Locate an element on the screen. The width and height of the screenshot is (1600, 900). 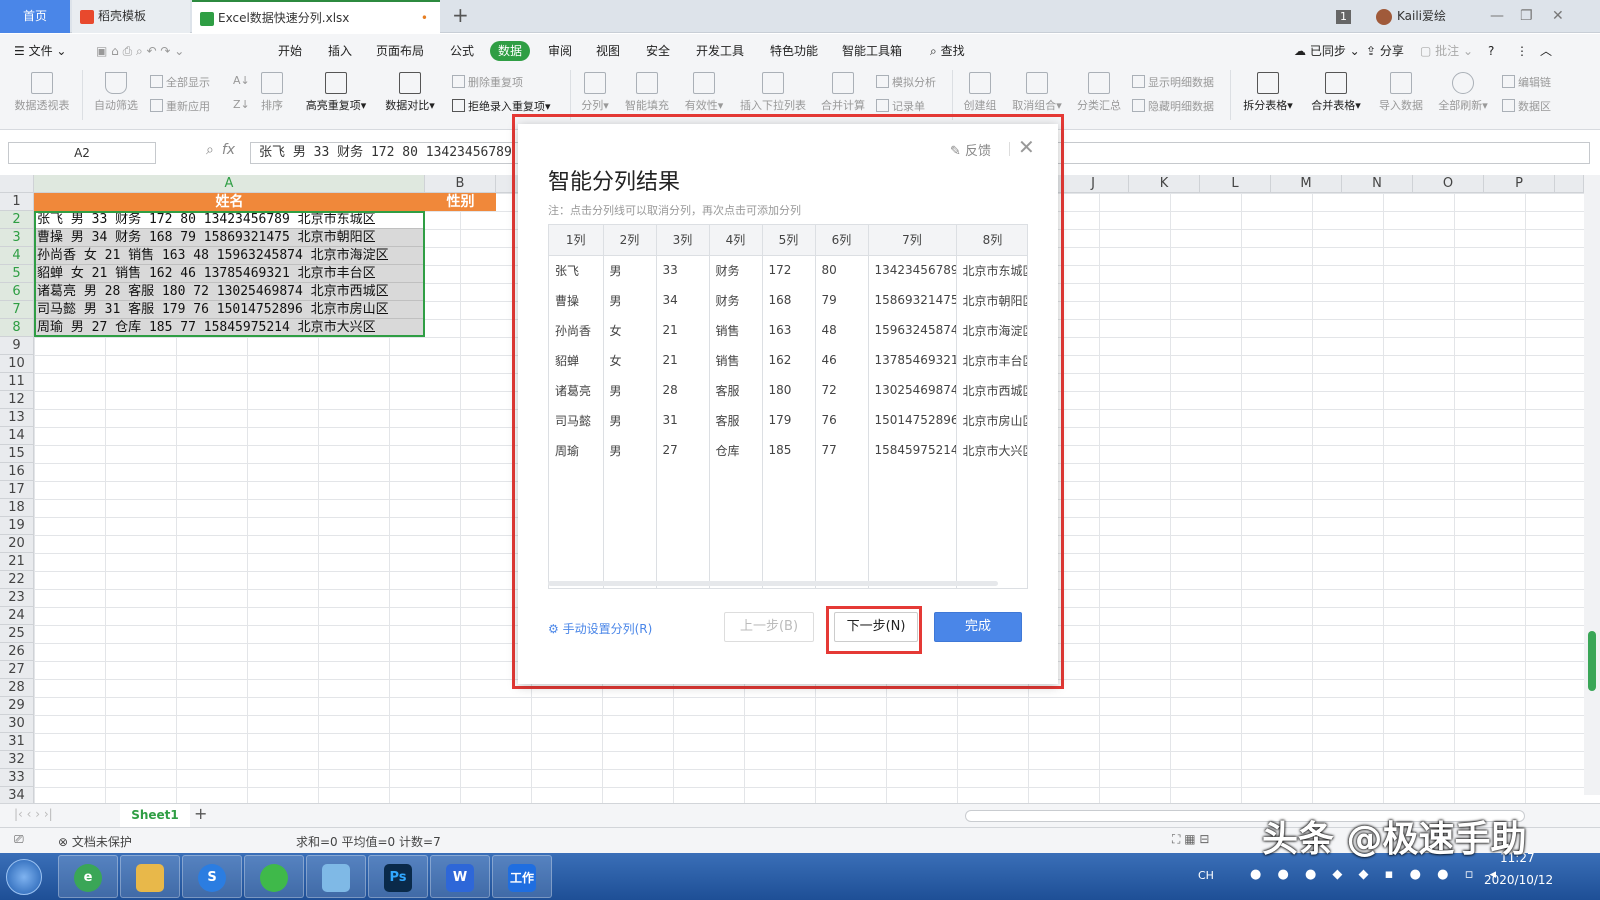
preview-col-header: 1列 is located at coordinates (576, 240).